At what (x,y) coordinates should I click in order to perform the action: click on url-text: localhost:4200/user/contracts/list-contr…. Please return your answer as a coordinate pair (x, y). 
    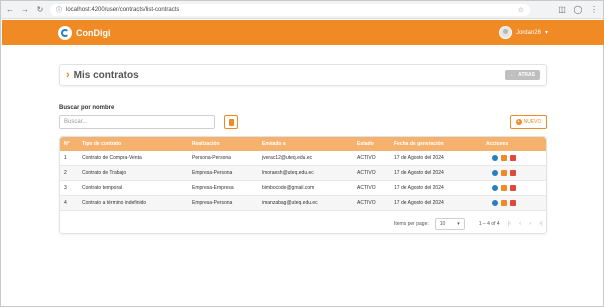
    Looking at the image, I should click on (123, 9).